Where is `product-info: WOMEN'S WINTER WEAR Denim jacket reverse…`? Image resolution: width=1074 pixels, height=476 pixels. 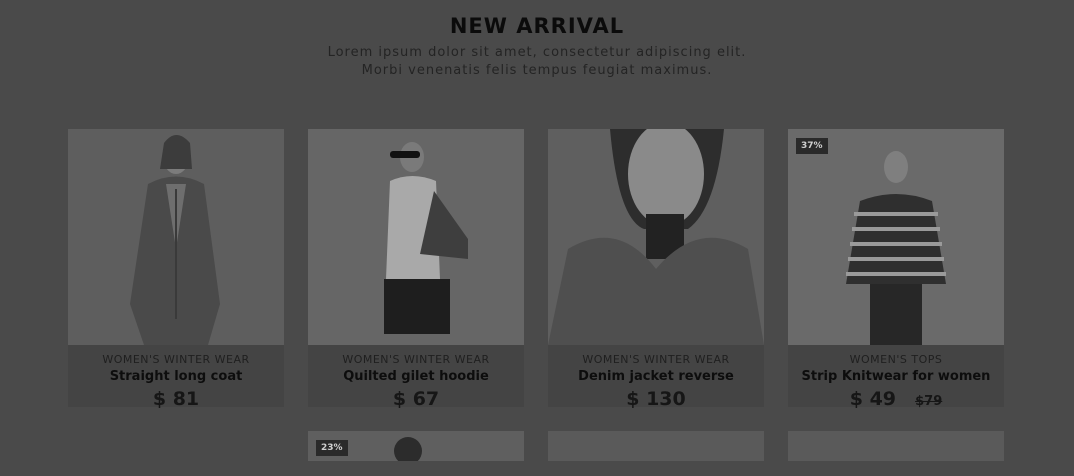
product-info: WOMEN'S WINTER WEAR Denim jacket reverse… is located at coordinates (656, 377).